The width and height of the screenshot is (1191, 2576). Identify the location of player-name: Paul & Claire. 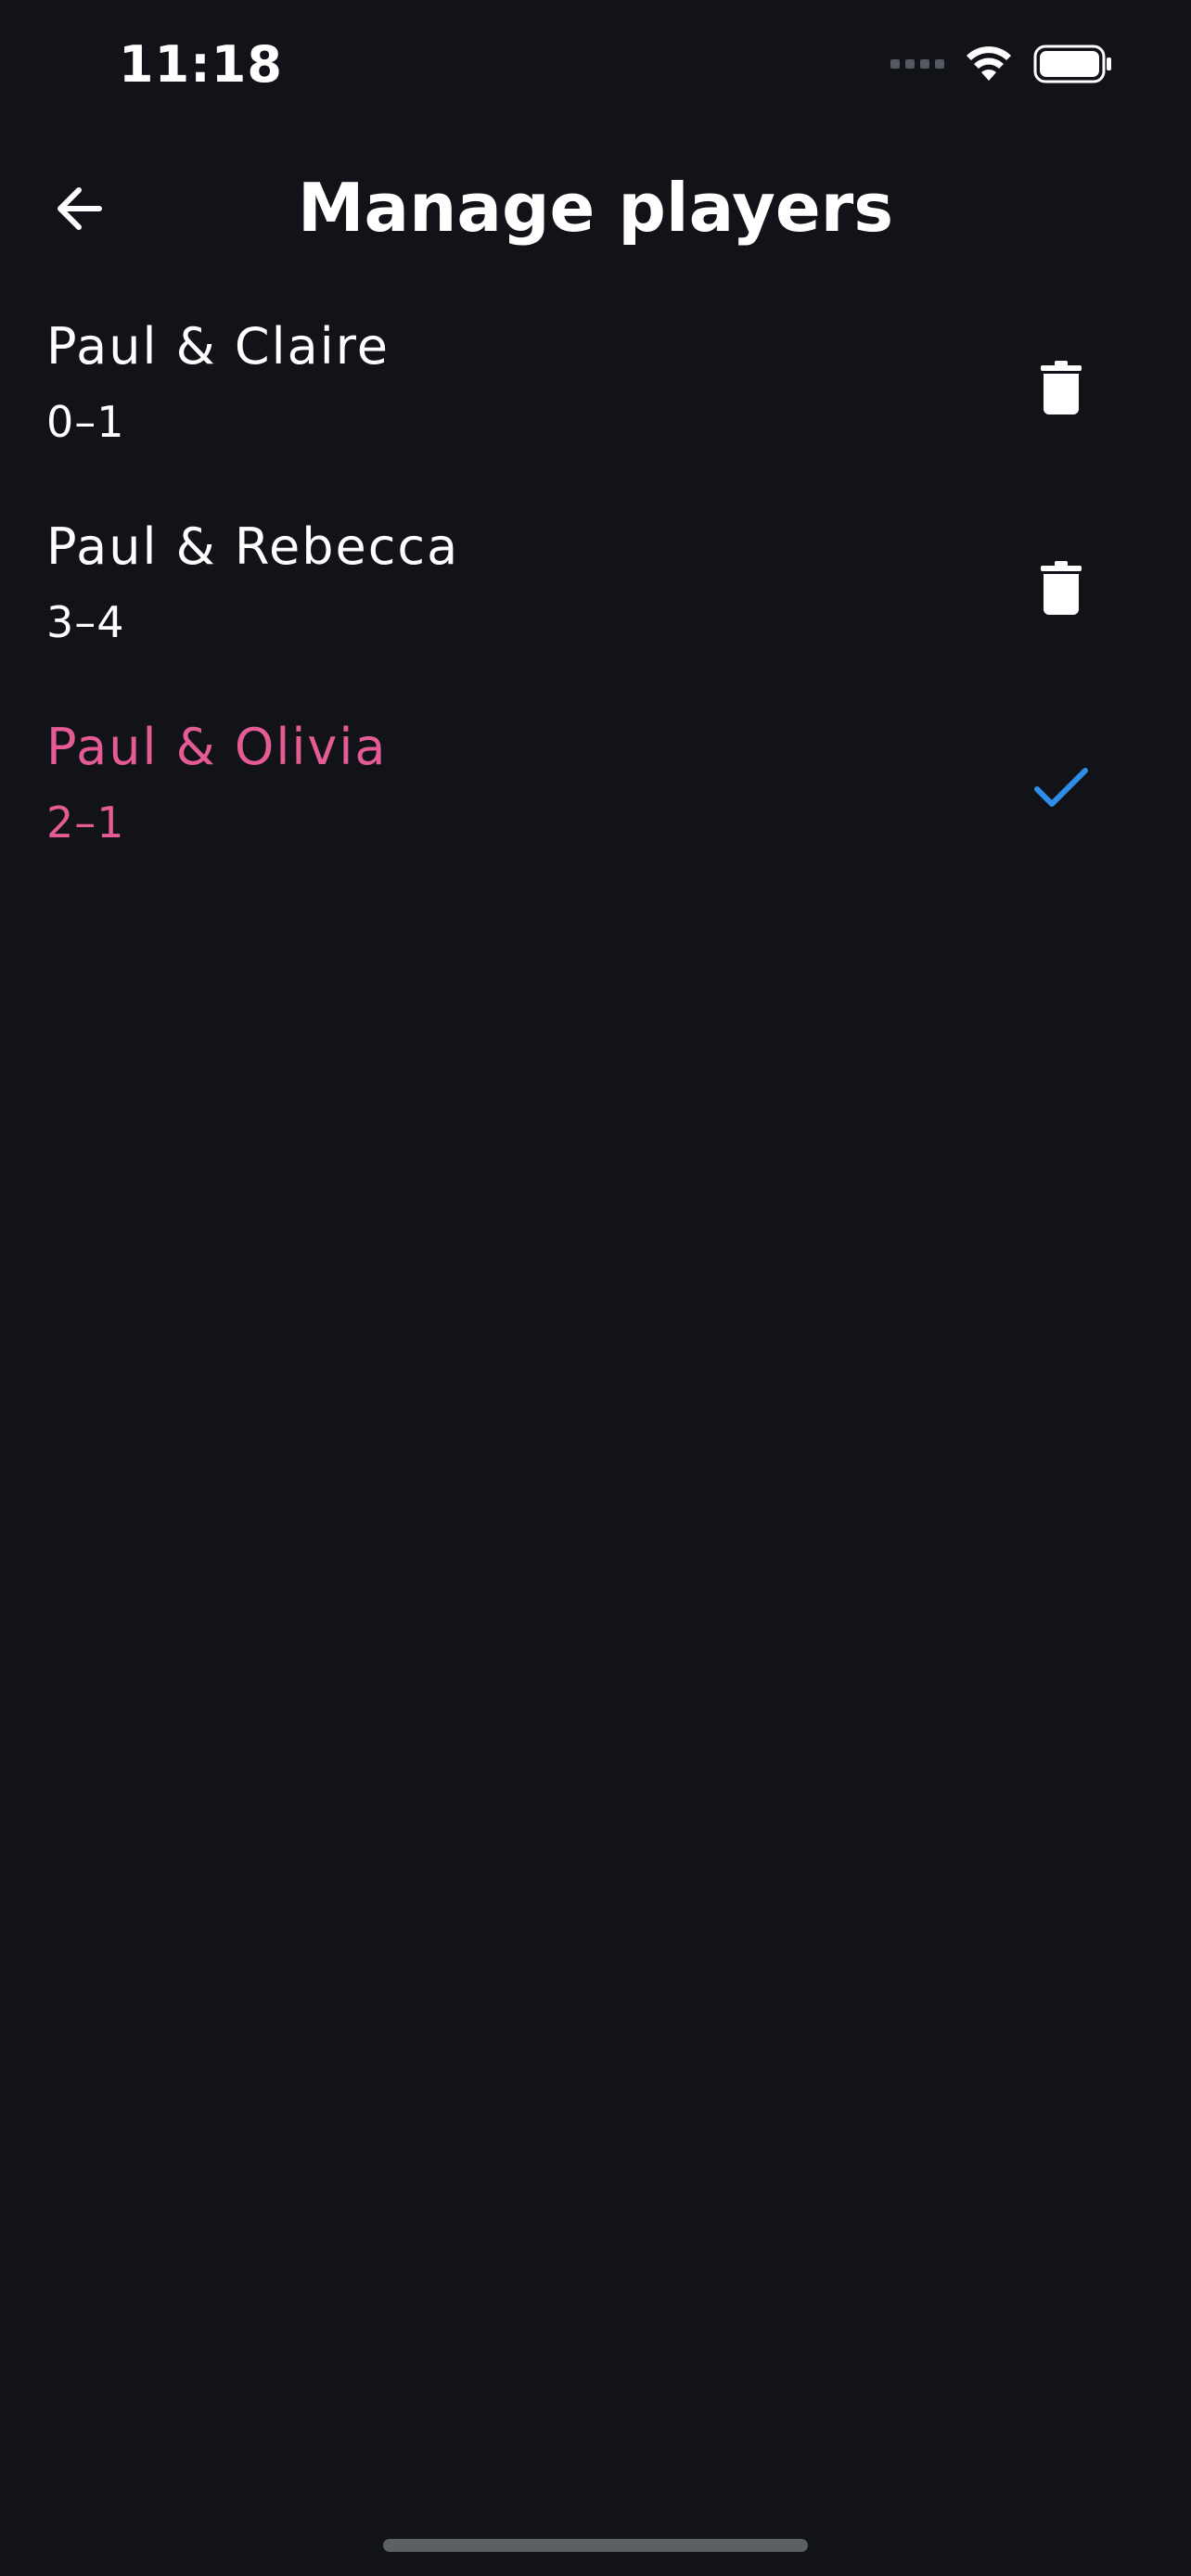
(218, 346).